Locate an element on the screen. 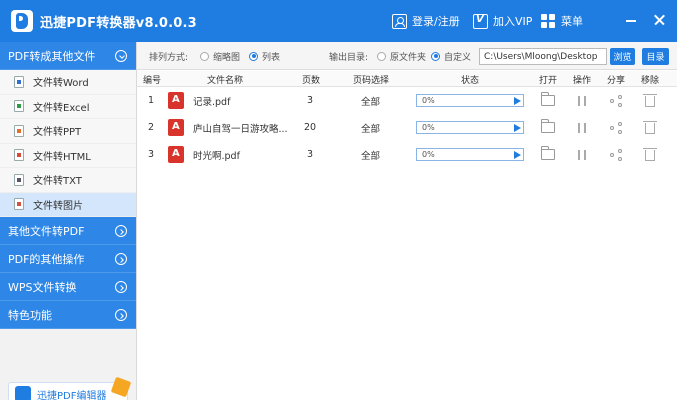 This screenshot has height=400, width=677. promo-label: 迅捷PDF编辑器 is located at coordinates (72, 395).